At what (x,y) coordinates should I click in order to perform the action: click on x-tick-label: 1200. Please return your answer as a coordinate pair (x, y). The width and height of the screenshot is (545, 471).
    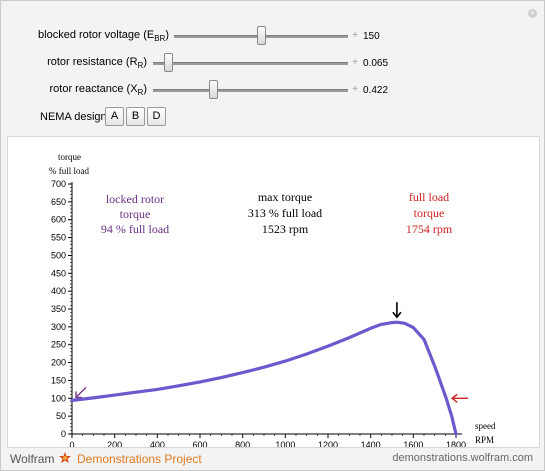
    Looking at the image, I should click on (328, 443).